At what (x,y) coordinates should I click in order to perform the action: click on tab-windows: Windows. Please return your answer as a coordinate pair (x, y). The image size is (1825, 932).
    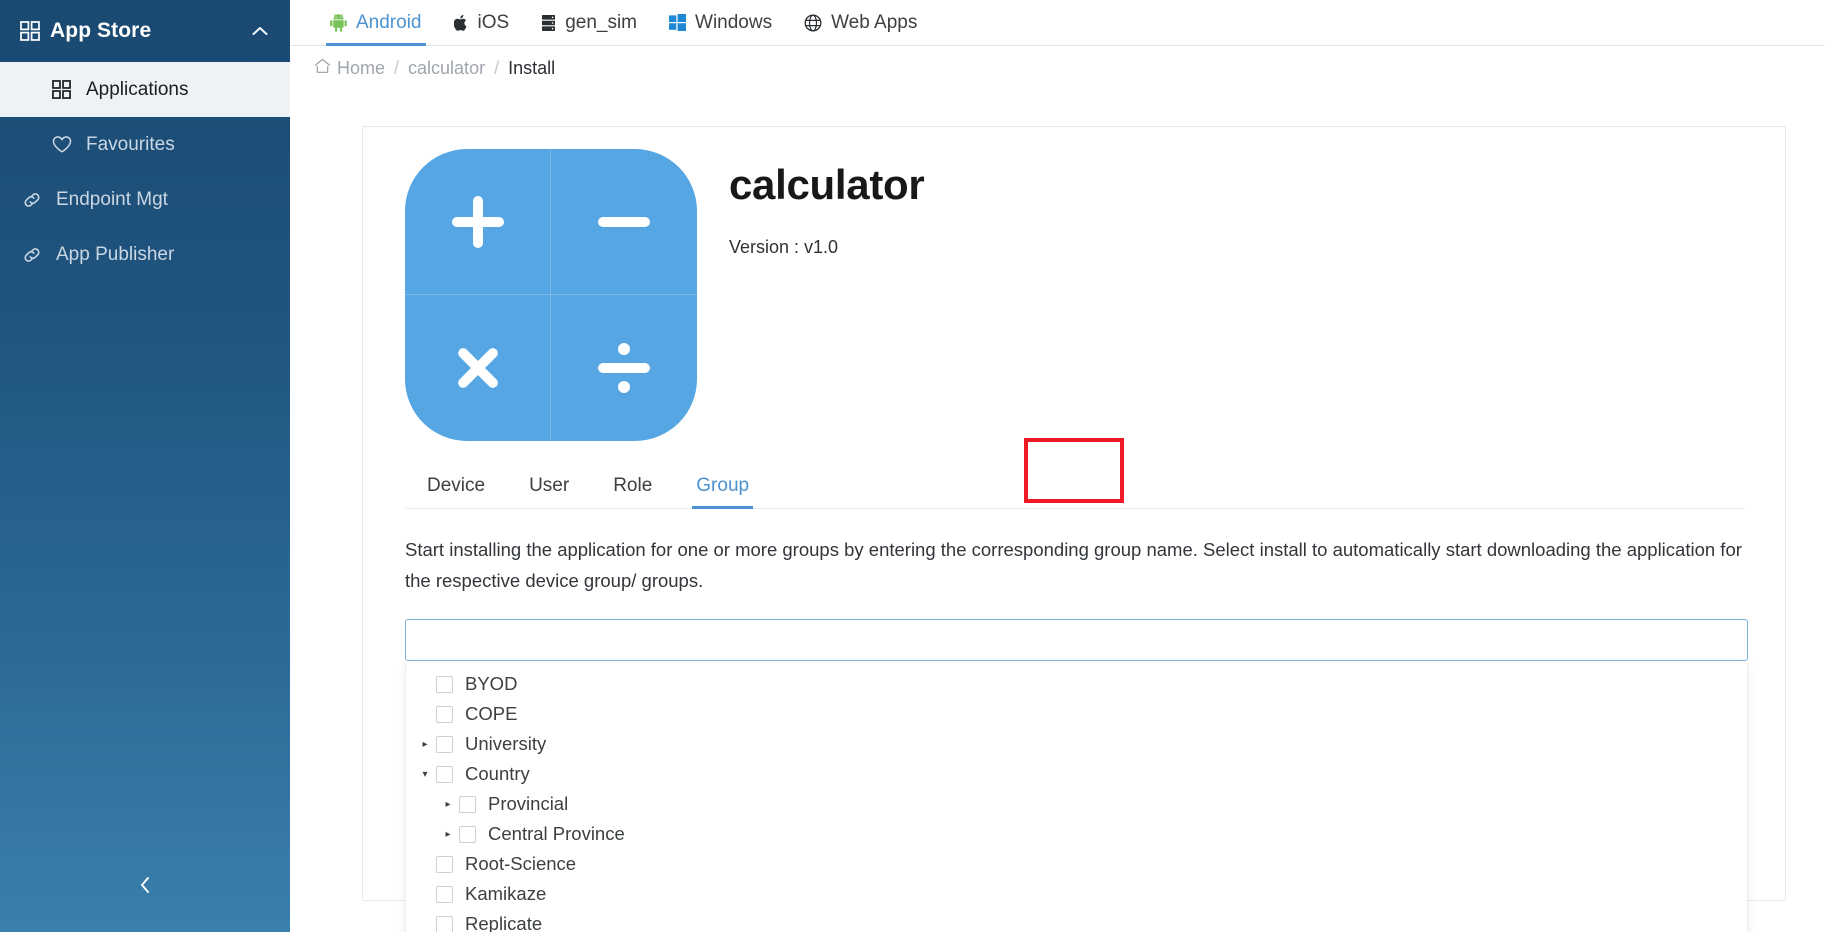
    Looking at the image, I should click on (720, 22).